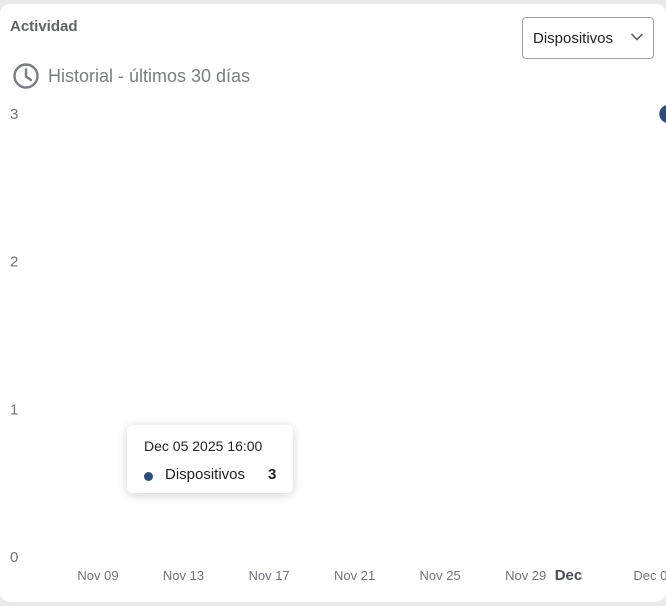 This screenshot has width=666, height=606. Describe the element at coordinates (14, 557) in the screenshot. I see `y-tick-label: 0` at that location.